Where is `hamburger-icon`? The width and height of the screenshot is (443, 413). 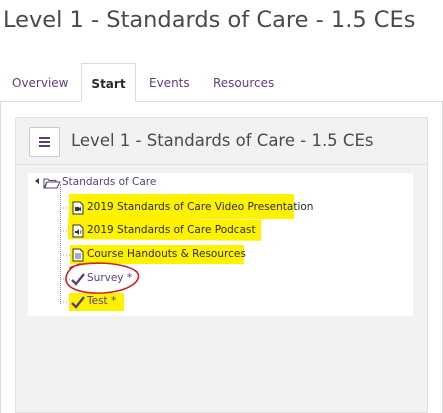 hamburger-icon is located at coordinates (44, 142).